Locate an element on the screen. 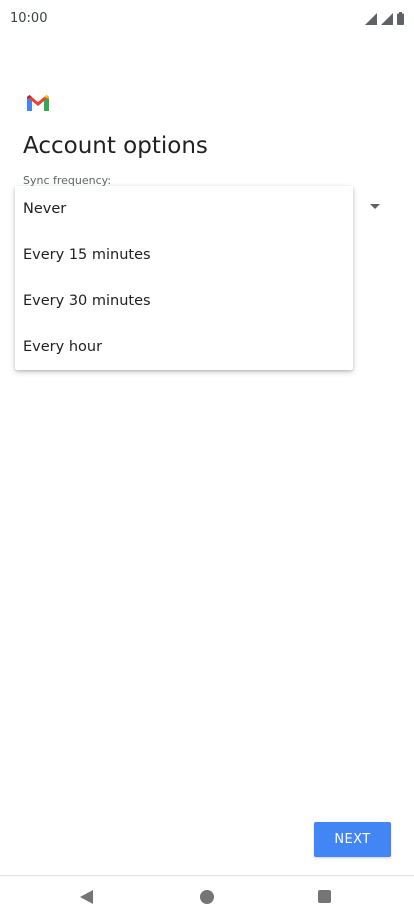 The width and height of the screenshot is (414, 921). gmail-logo-icon is located at coordinates (38, 103).